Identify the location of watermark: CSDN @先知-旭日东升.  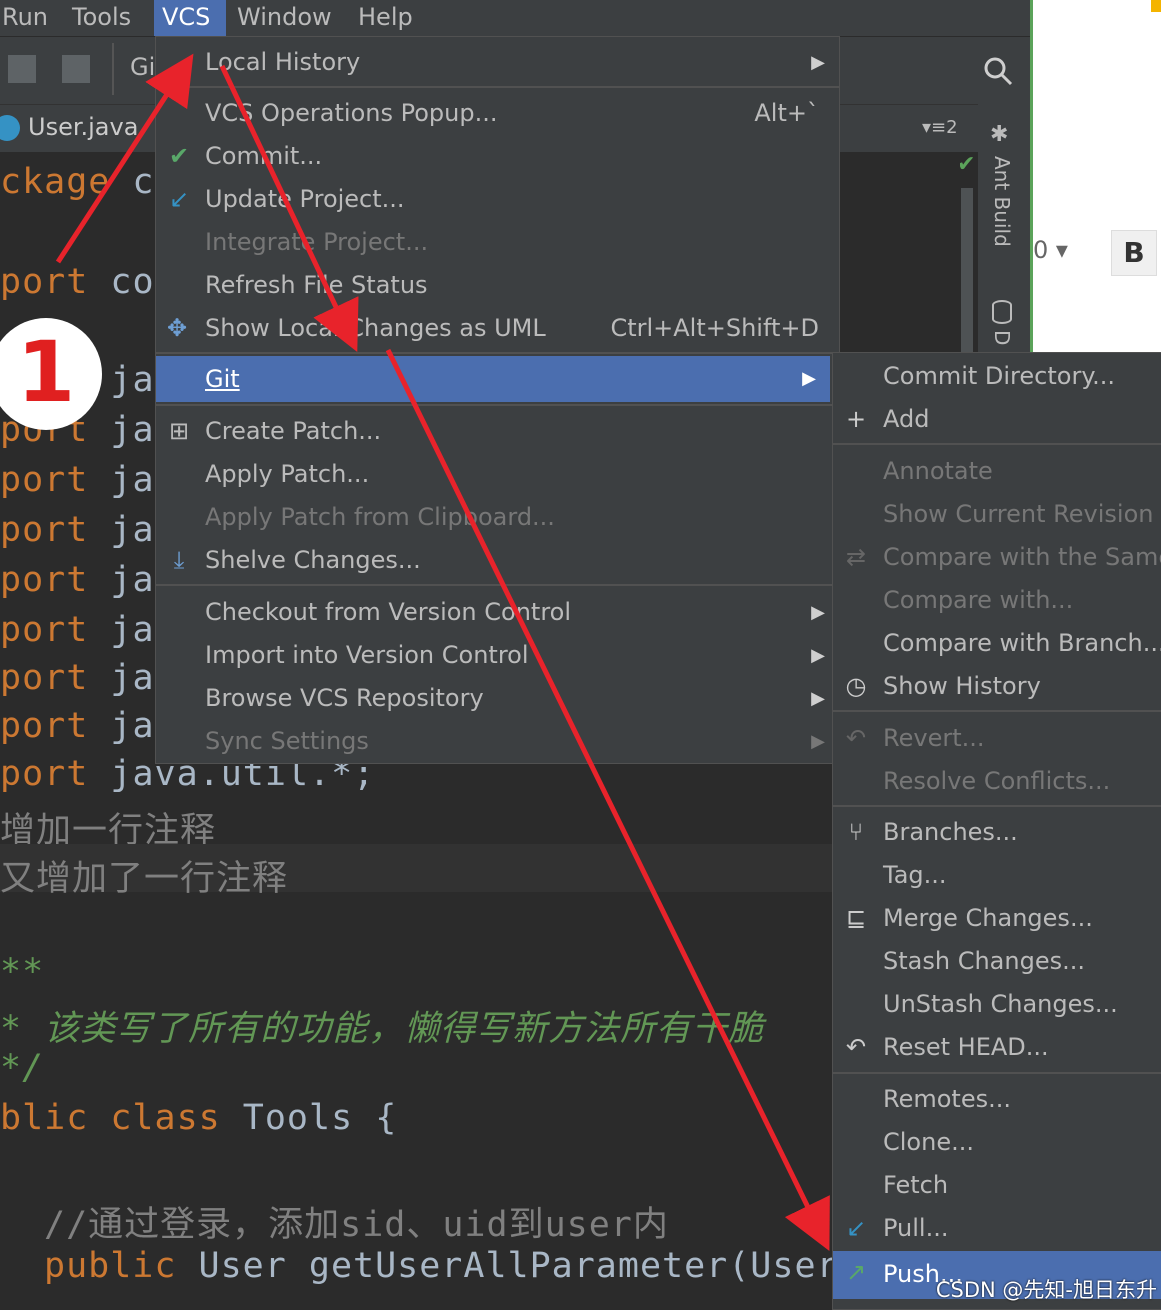
(1046, 1290).